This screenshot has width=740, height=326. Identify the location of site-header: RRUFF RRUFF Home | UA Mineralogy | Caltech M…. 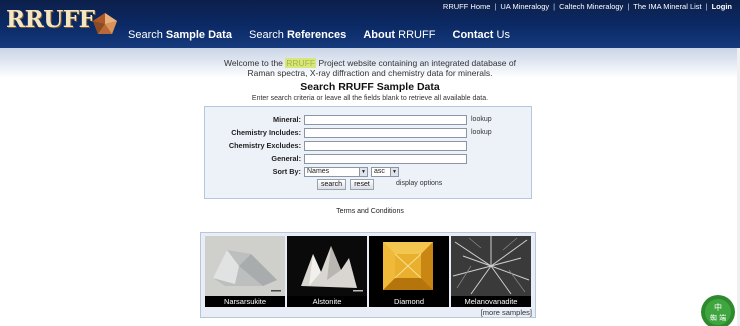
(370, 24).